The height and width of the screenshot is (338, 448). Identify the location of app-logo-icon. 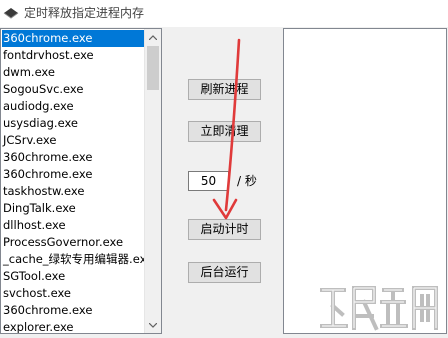
(11, 13).